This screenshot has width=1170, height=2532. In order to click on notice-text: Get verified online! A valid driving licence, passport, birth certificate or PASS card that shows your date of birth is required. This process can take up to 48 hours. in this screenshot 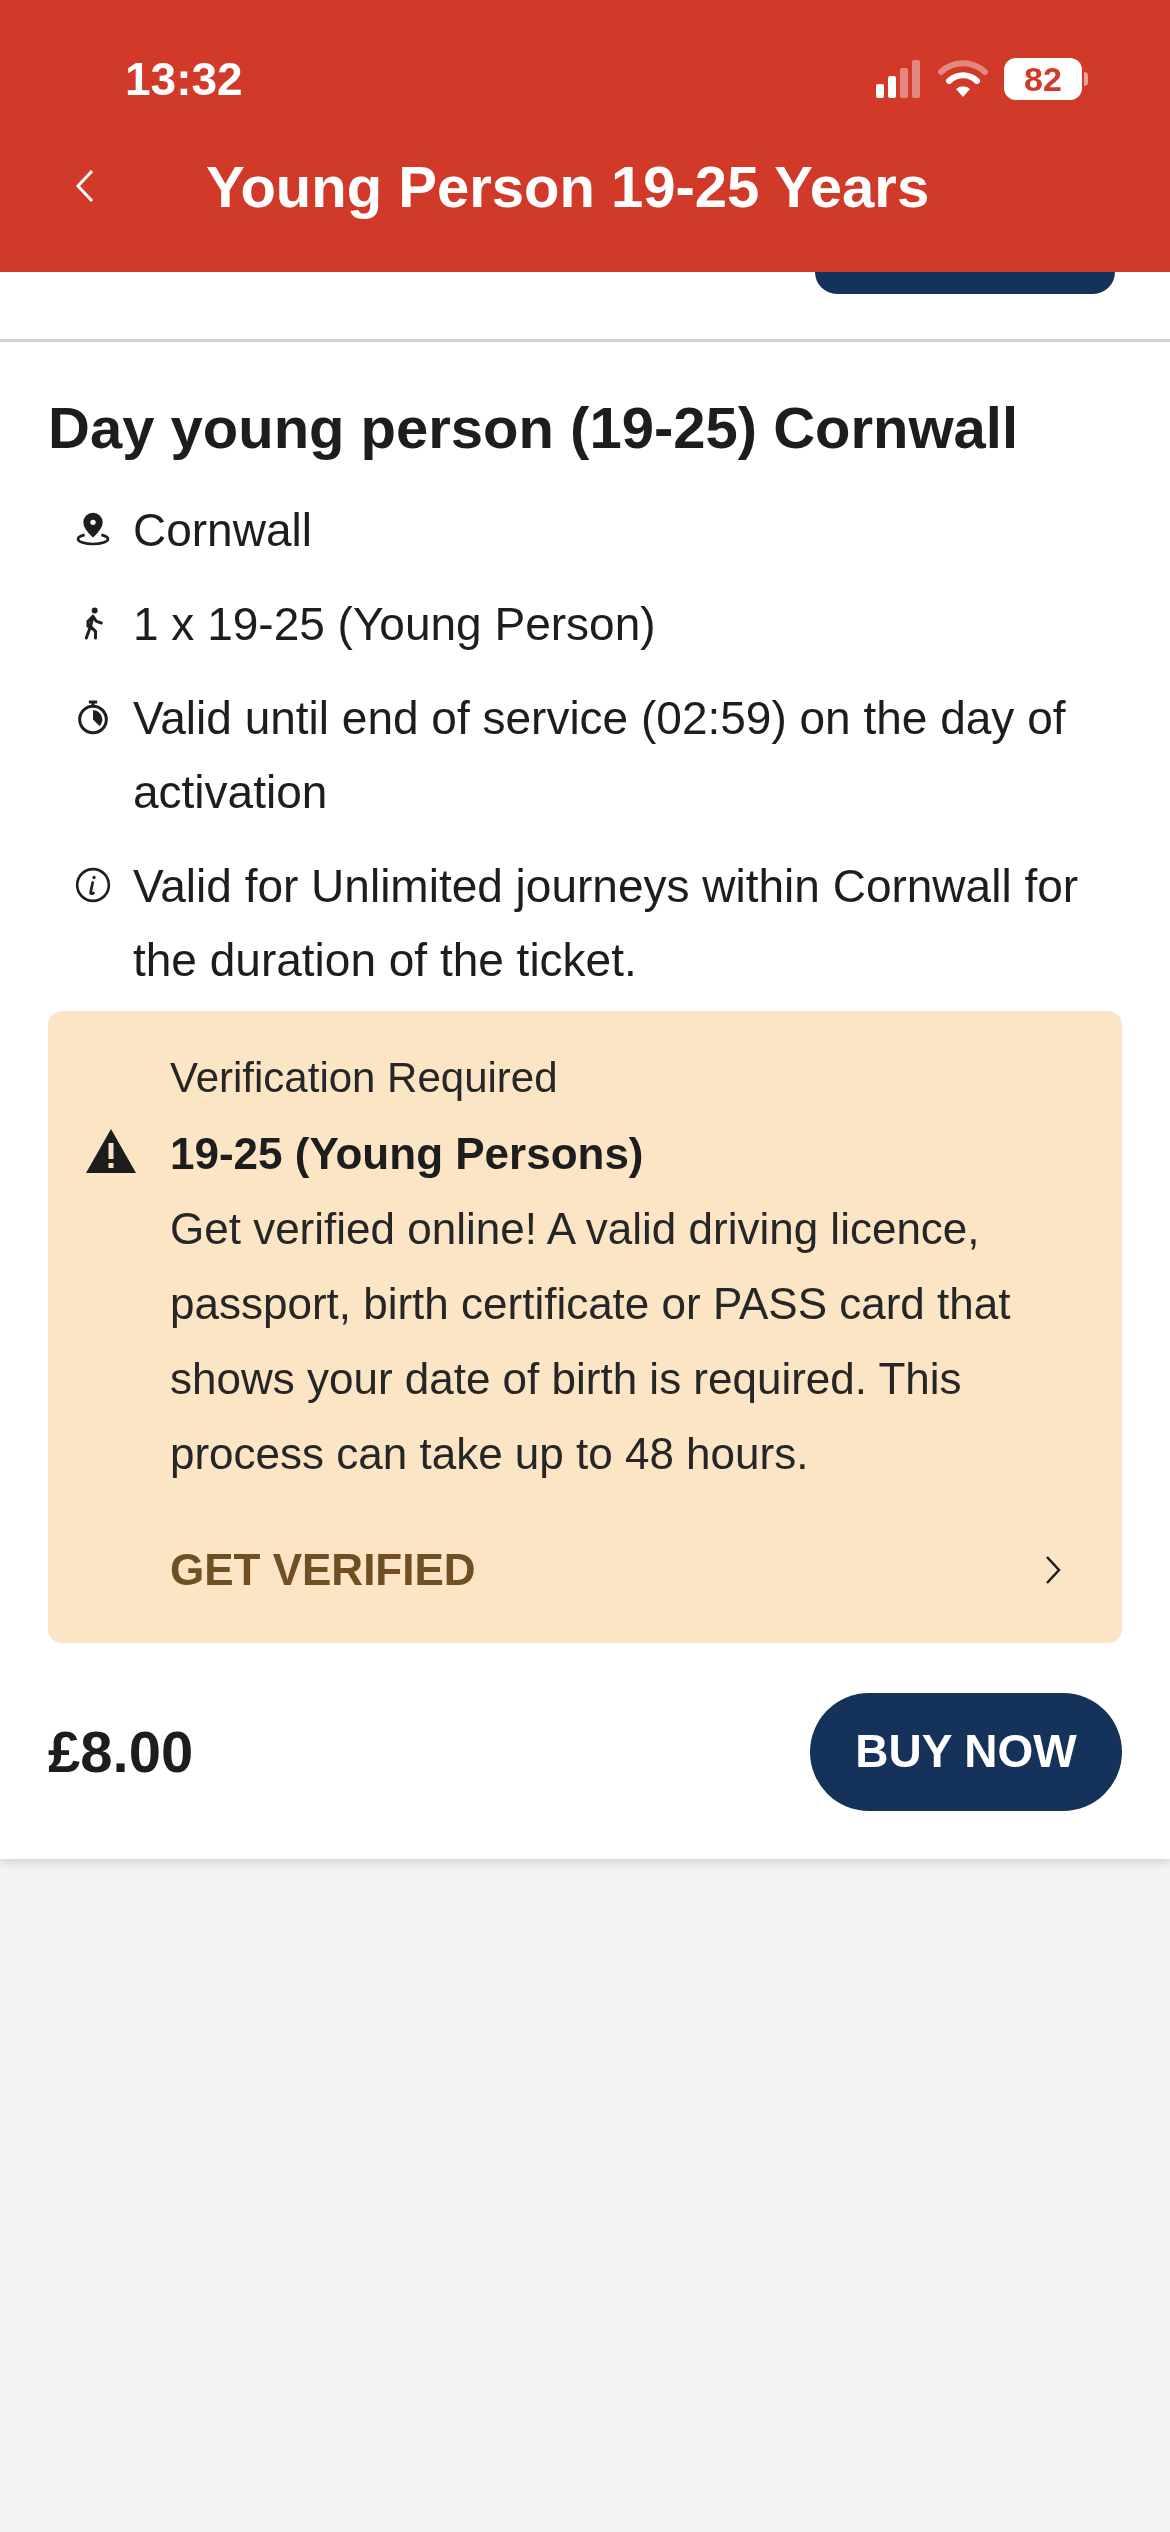, I will do `click(591, 1341)`.